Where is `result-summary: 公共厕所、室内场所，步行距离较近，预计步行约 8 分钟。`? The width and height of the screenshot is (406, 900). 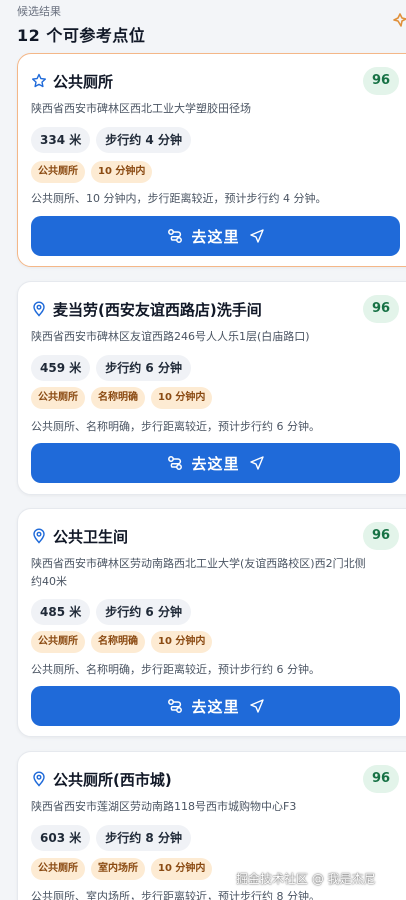 result-summary: 公共厕所、室内场所，步行距离较近，预计步行约 8 分钟。 is located at coordinates (175, 895).